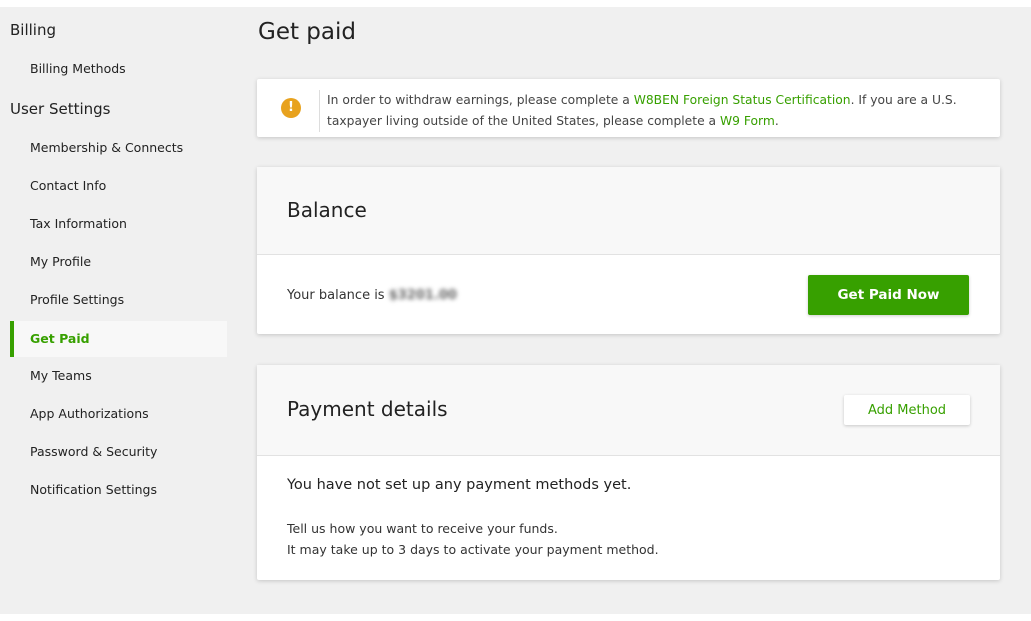 This screenshot has width=1031, height=621. What do you see at coordinates (118, 69) in the screenshot?
I see `sidebar-item-billing-methods: Billing Methods` at bounding box center [118, 69].